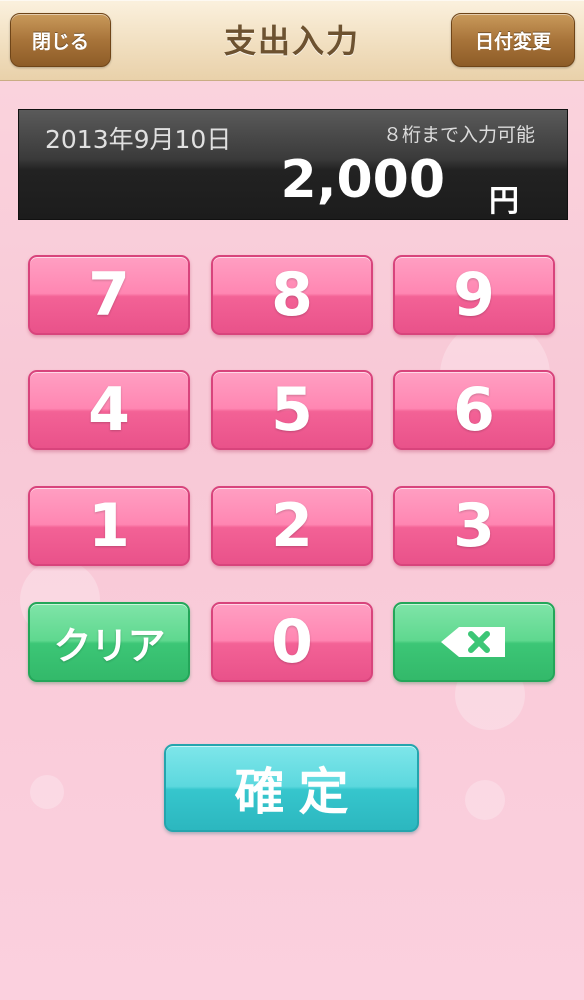 Image resolution: width=584 pixels, height=1000 pixels. I want to click on key-2: 2, so click(292, 526).